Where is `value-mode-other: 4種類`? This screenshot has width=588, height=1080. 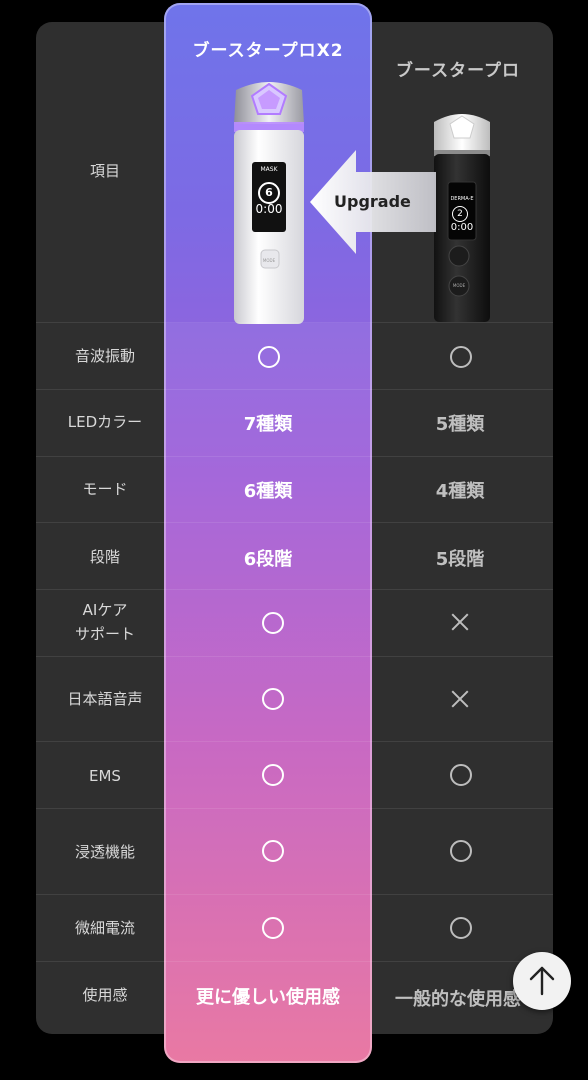 value-mode-other: 4種類 is located at coordinates (460, 491).